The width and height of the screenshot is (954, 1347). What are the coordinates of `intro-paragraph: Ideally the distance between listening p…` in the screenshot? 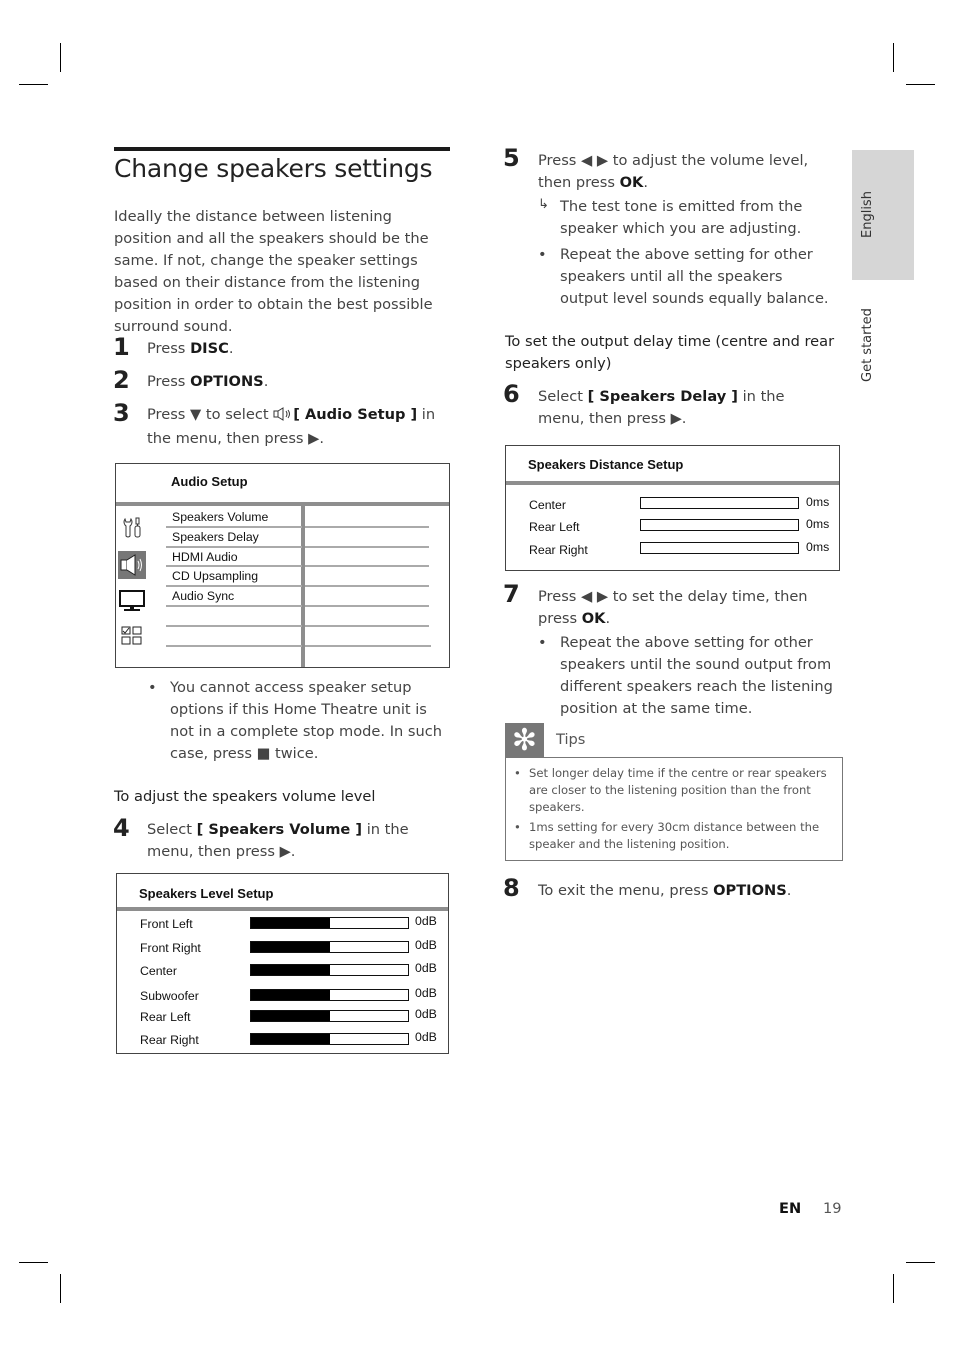 It's located at (273, 271).